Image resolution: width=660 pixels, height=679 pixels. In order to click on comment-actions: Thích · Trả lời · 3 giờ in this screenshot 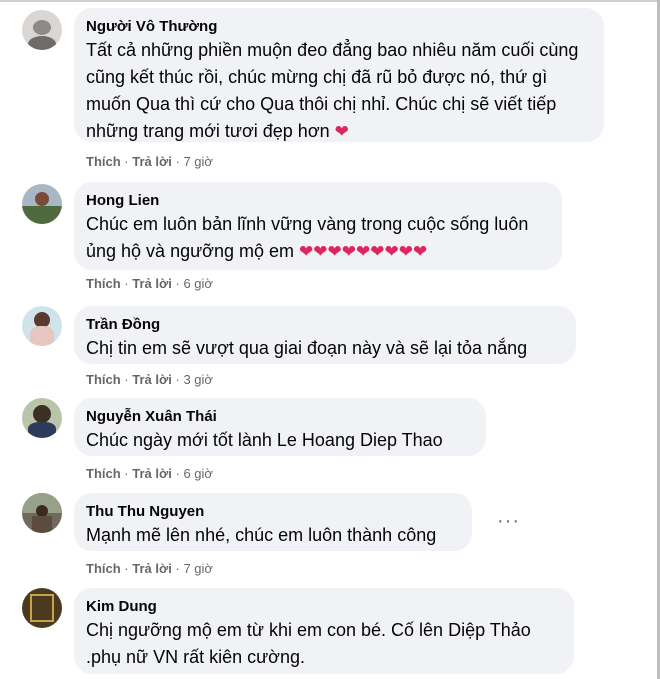, I will do `click(149, 379)`.